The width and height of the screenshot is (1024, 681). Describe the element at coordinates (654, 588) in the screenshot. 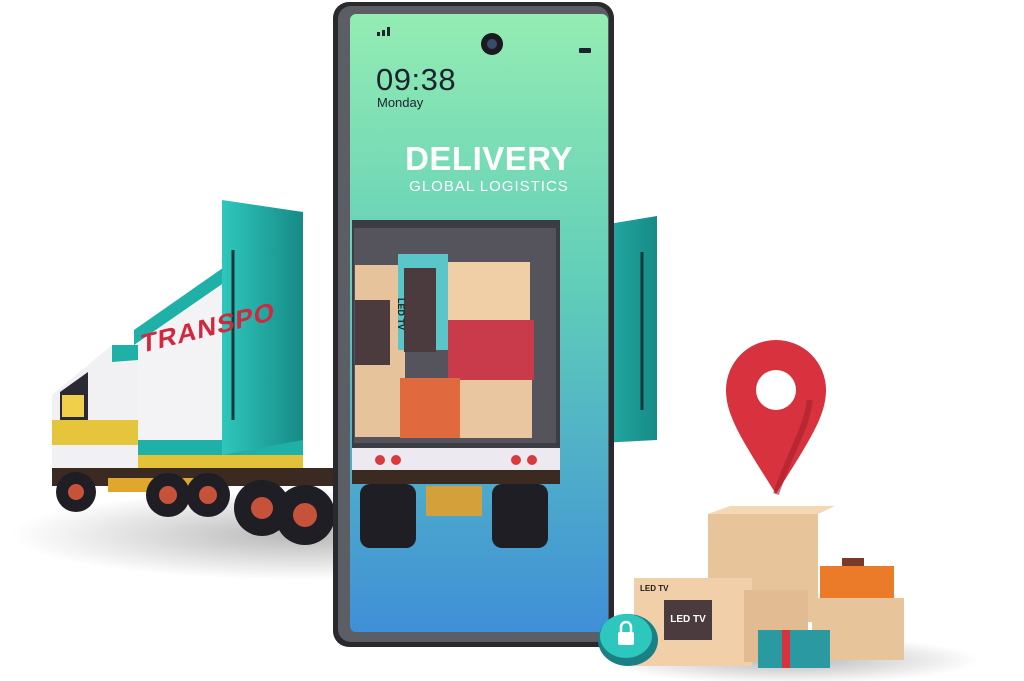

I see `box-label-small: LED TV` at that location.